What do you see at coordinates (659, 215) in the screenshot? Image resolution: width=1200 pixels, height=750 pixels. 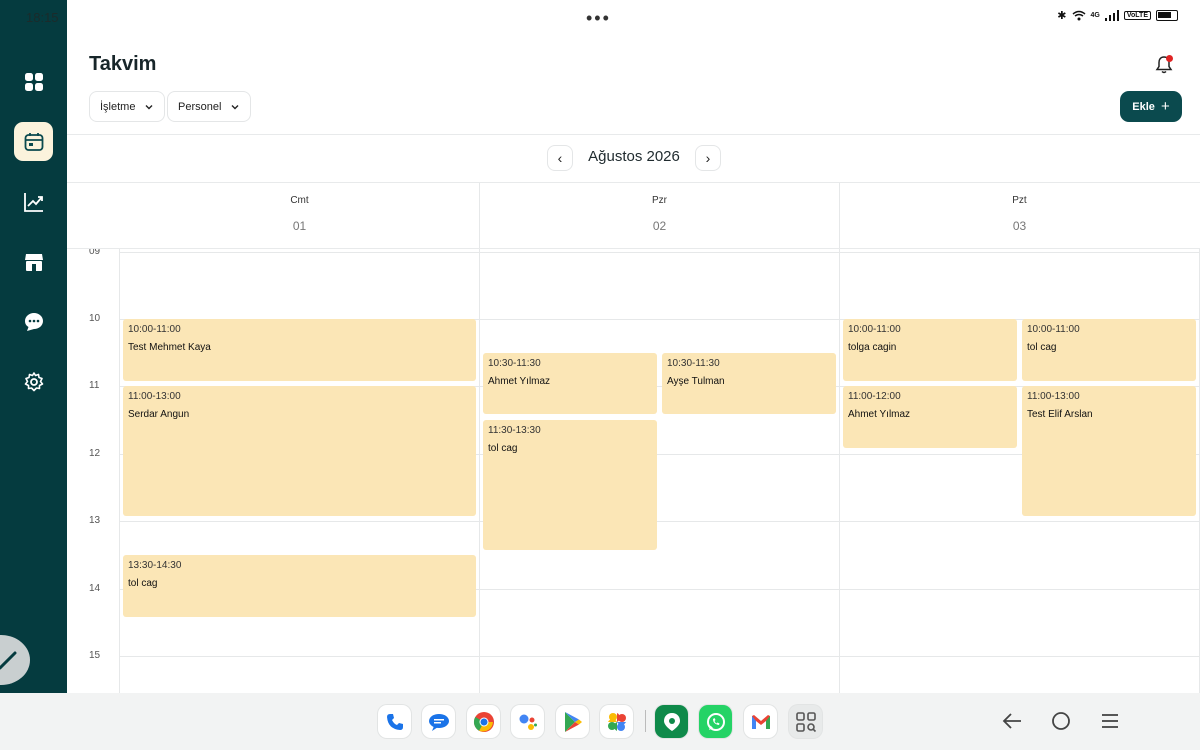 I see `day-header: Pzr 02` at bounding box center [659, 215].